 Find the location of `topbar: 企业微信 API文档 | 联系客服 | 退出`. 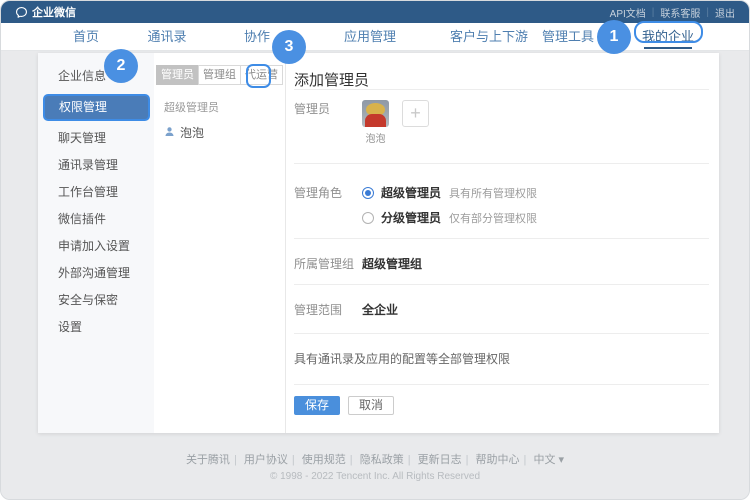

topbar: 企业微信 API文档 | 联系客服 | 退出 is located at coordinates (375, 12).